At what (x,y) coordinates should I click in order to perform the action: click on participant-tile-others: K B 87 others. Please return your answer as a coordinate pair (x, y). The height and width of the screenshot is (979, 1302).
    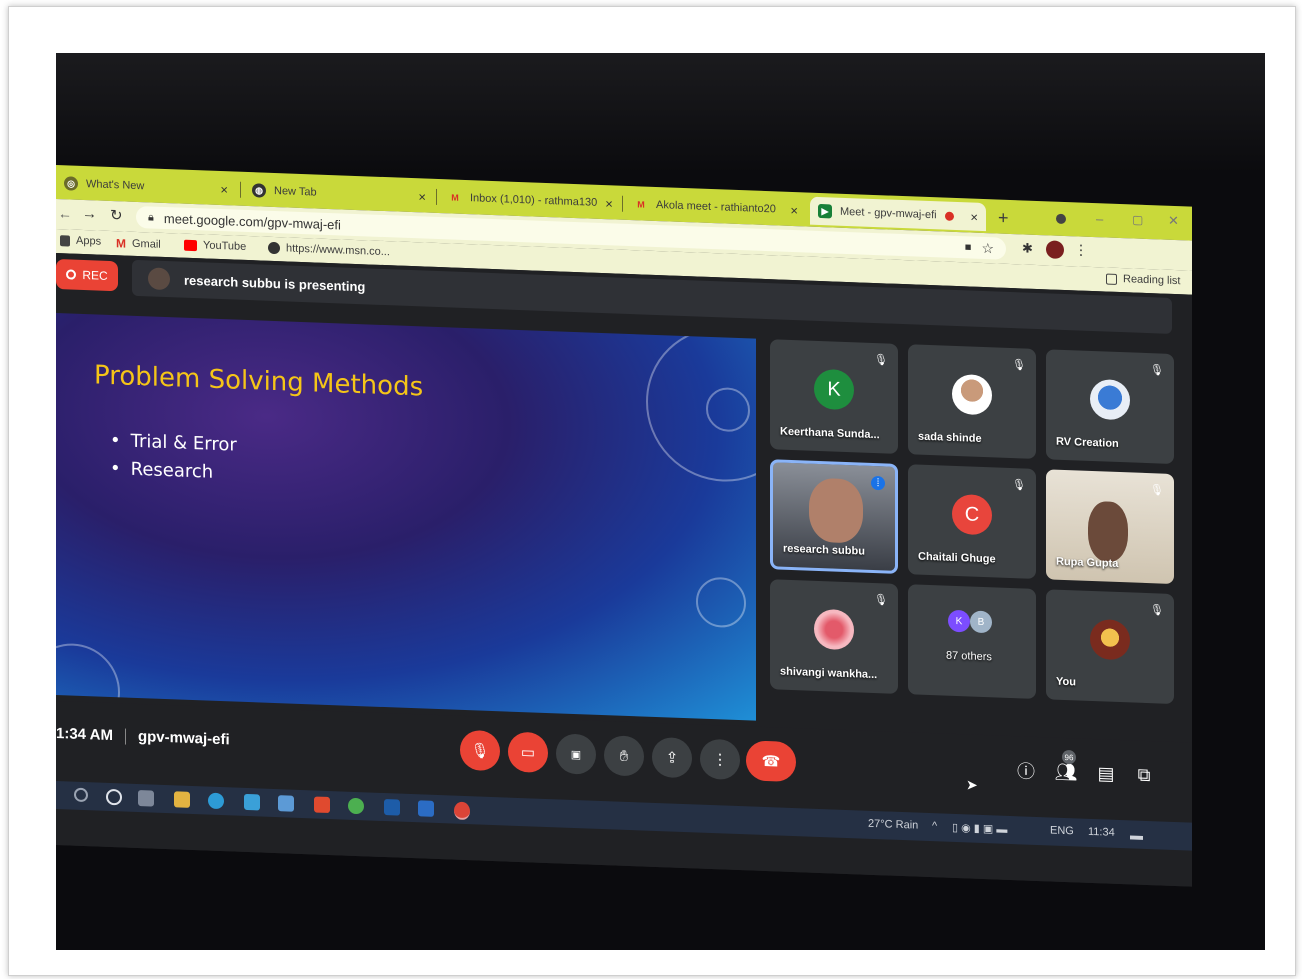
    Looking at the image, I should click on (972, 641).